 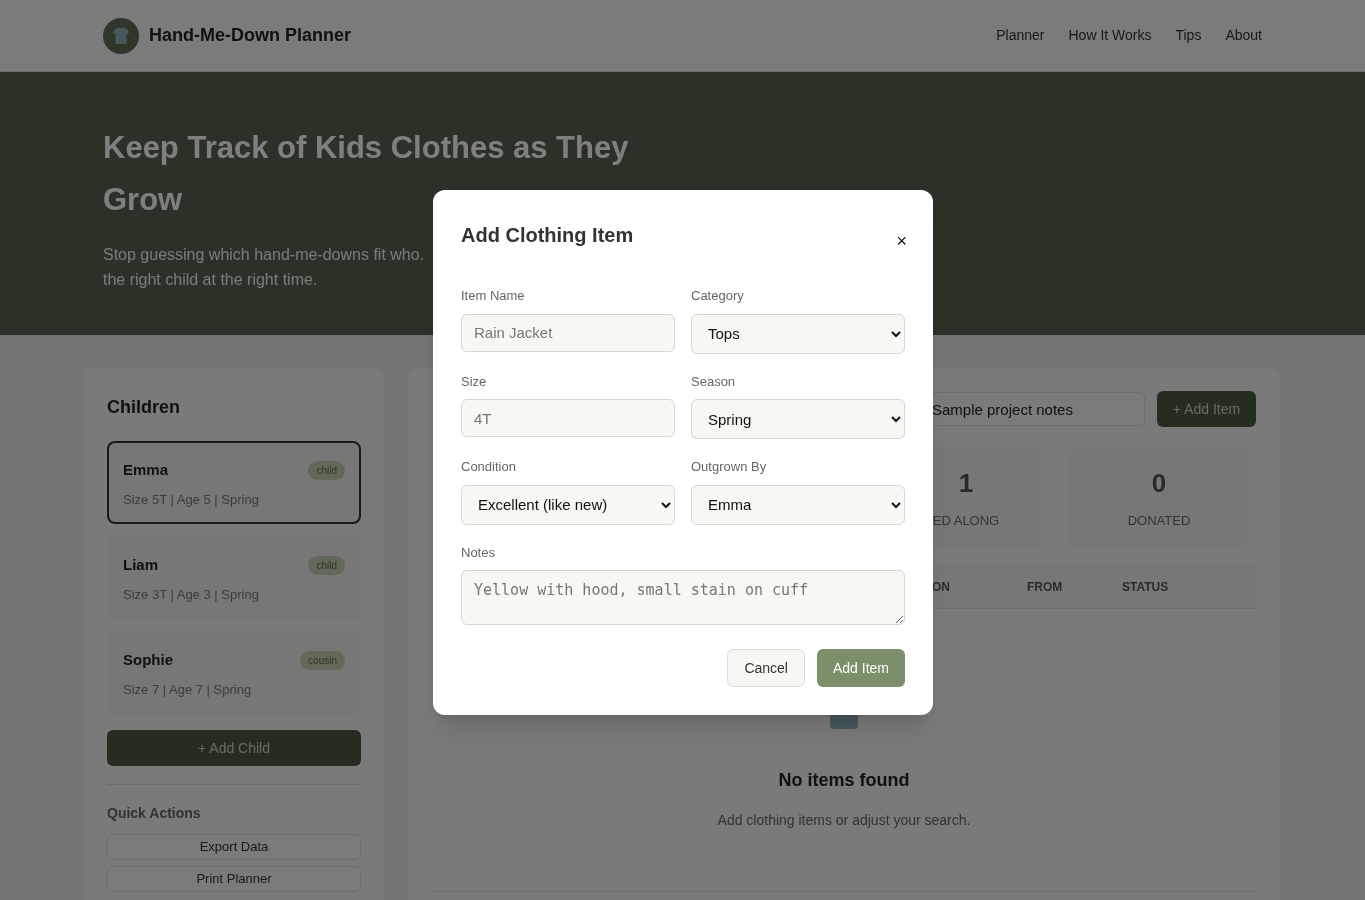 What do you see at coordinates (1020, 35) in the screenshot?
I see `nav-link: Planner` at bounding box center [1020, 35].